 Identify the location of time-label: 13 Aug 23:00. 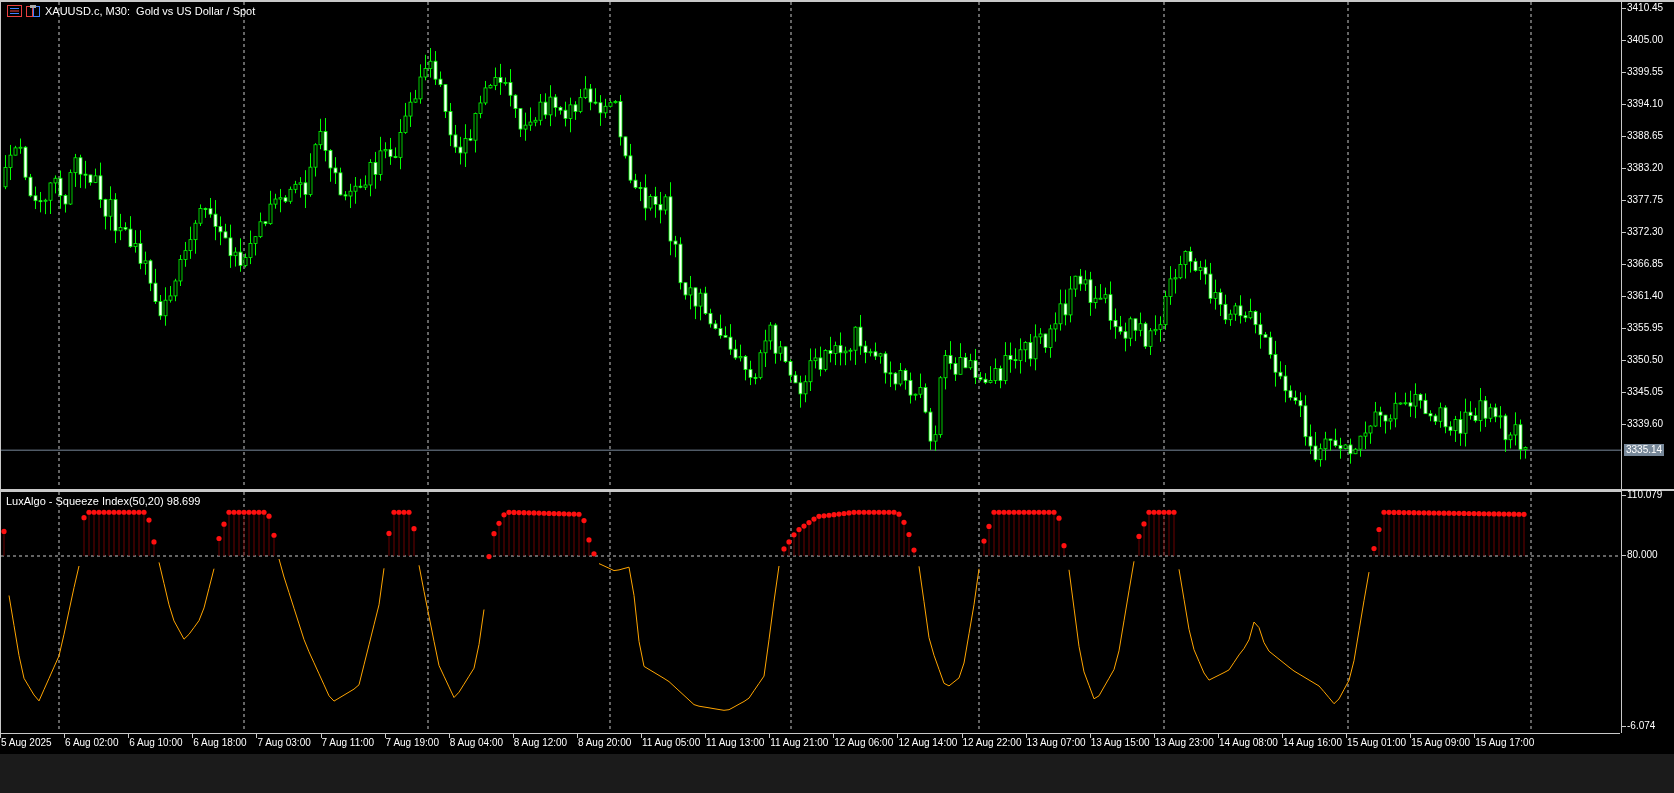
(1184, 742).